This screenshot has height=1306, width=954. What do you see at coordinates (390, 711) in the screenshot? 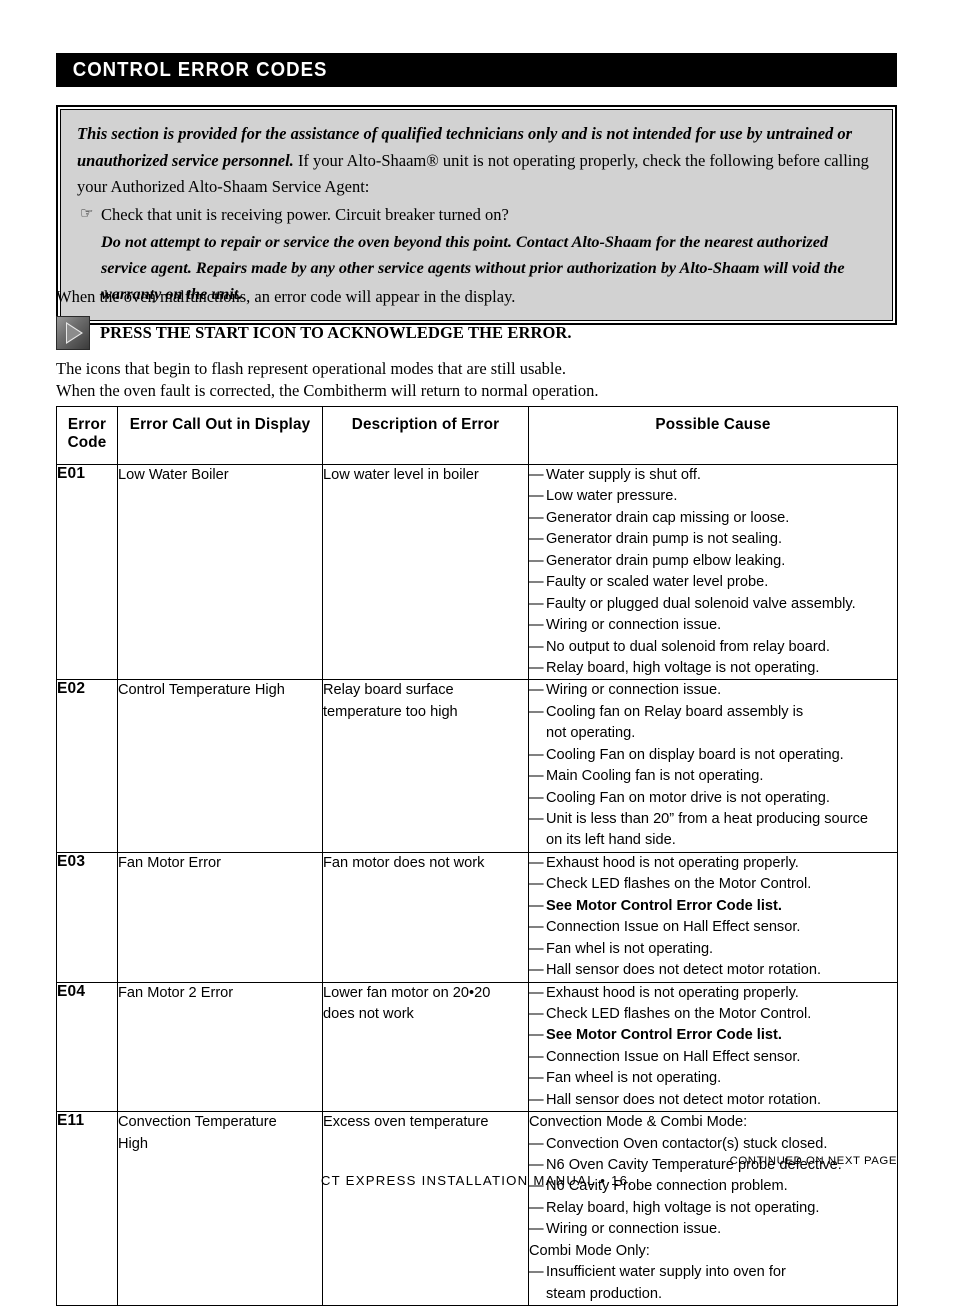
I see `cell-line: temperature too high` at bounding box center [390, 711].